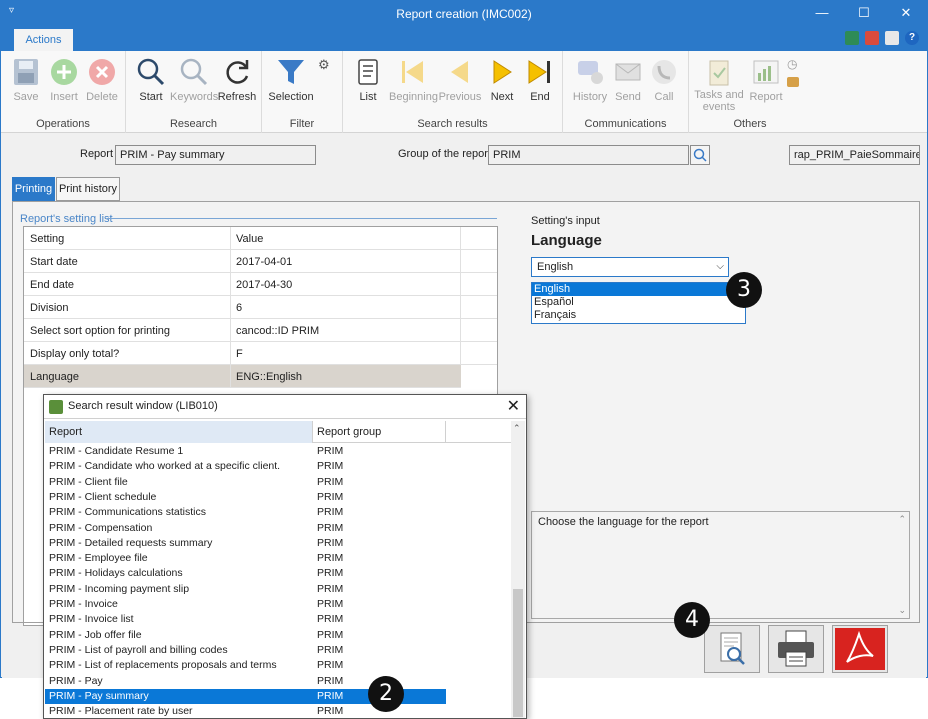  I want to click on filter-settings-gear-icon: ⚙, so click(324, 65).